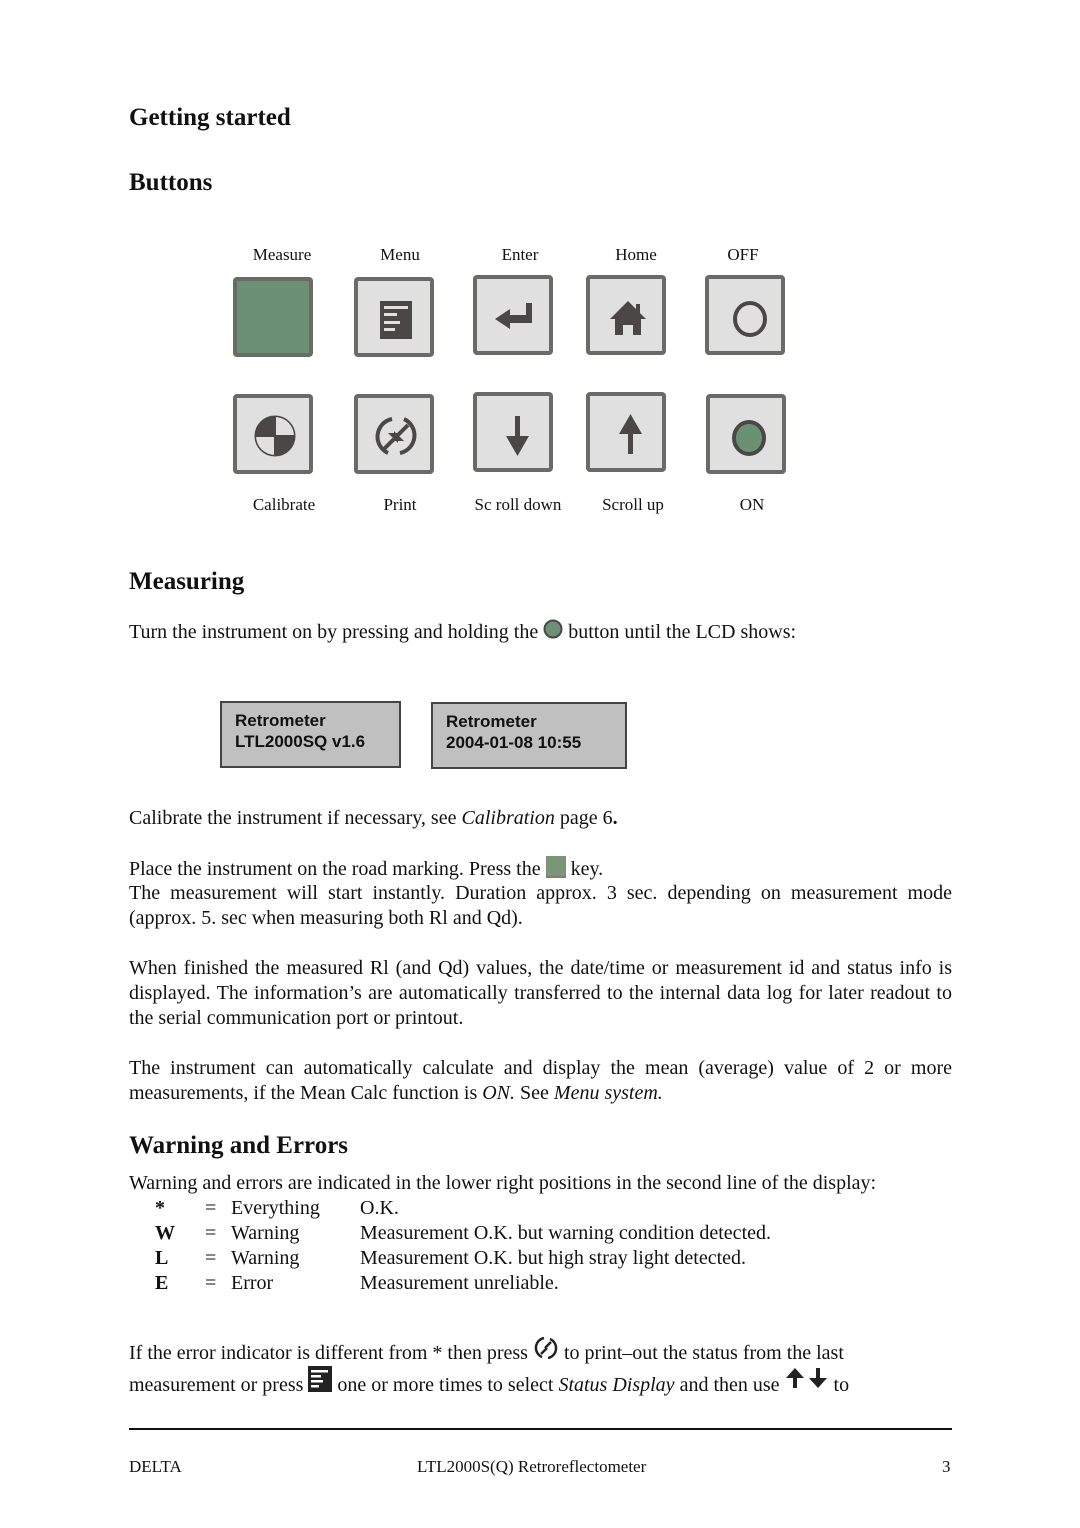 Image resolution: width=1080 pixels, height=1528 pixels. What do you see at coordinates (210, 117) in the screenshot?
I see `heading-getting-started: Getting started` at bounding box center [210, 117].